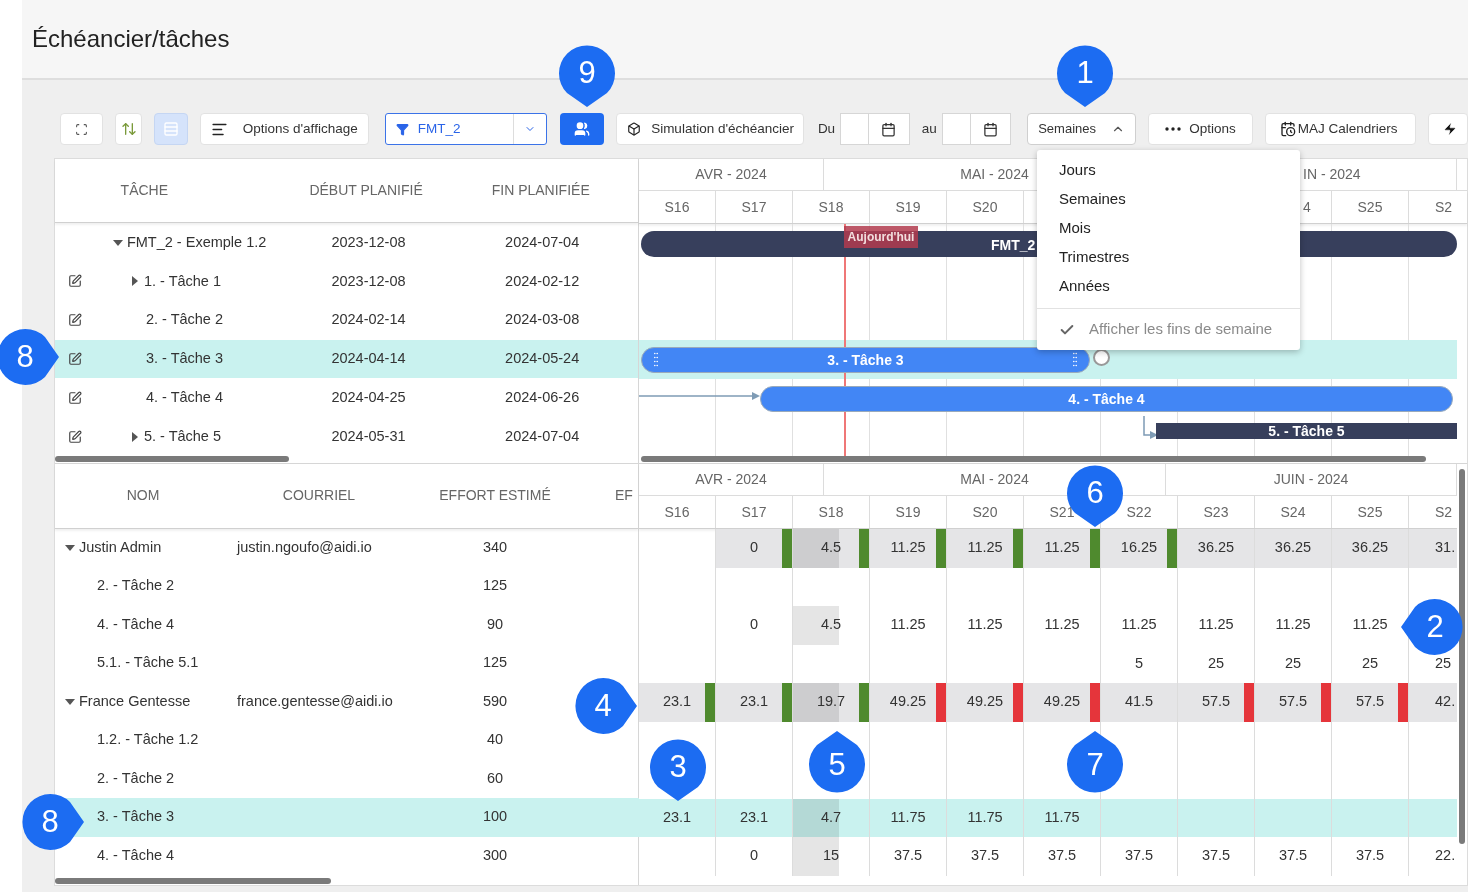  I want to click on end-date: 2024-03-08, so click(542, 320).